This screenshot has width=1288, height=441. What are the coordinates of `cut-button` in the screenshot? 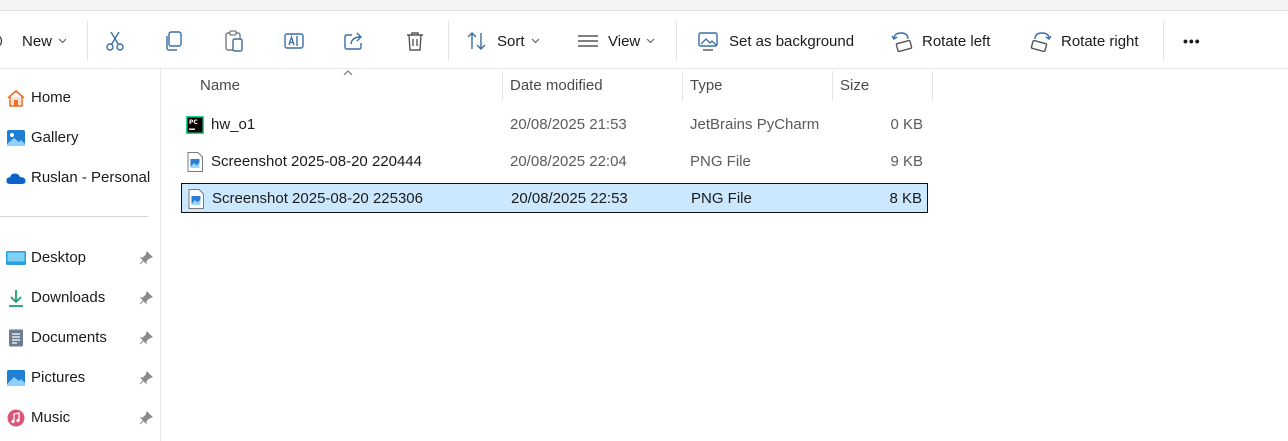 It's located at (115, 41).